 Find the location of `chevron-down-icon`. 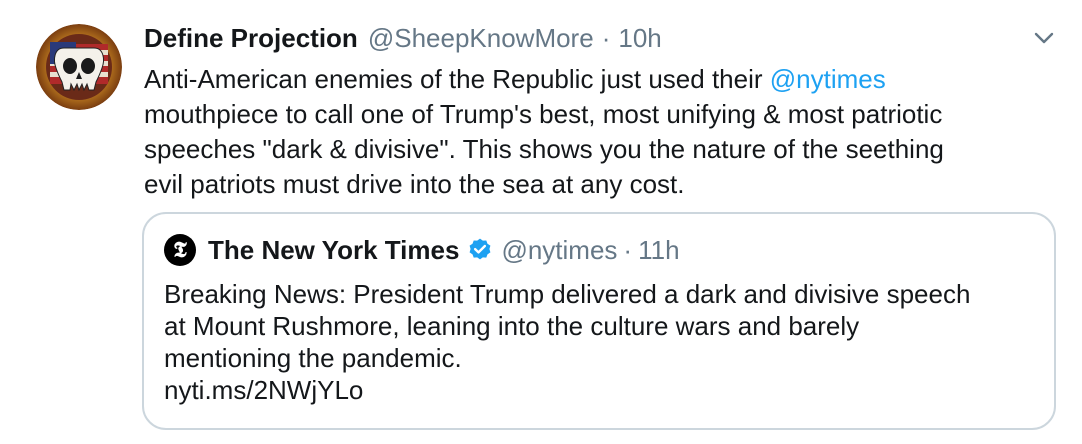

chevron-down-icon is located at coordinates (1044, 38).